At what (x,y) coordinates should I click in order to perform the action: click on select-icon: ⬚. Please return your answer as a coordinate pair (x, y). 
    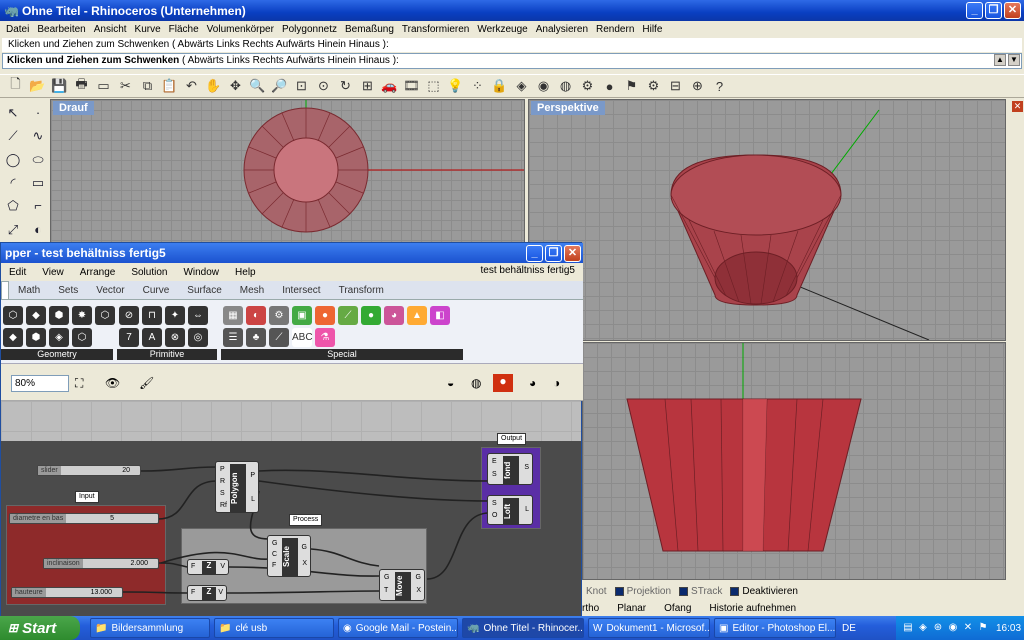
    Looking at the image, I should click on (433, 86).